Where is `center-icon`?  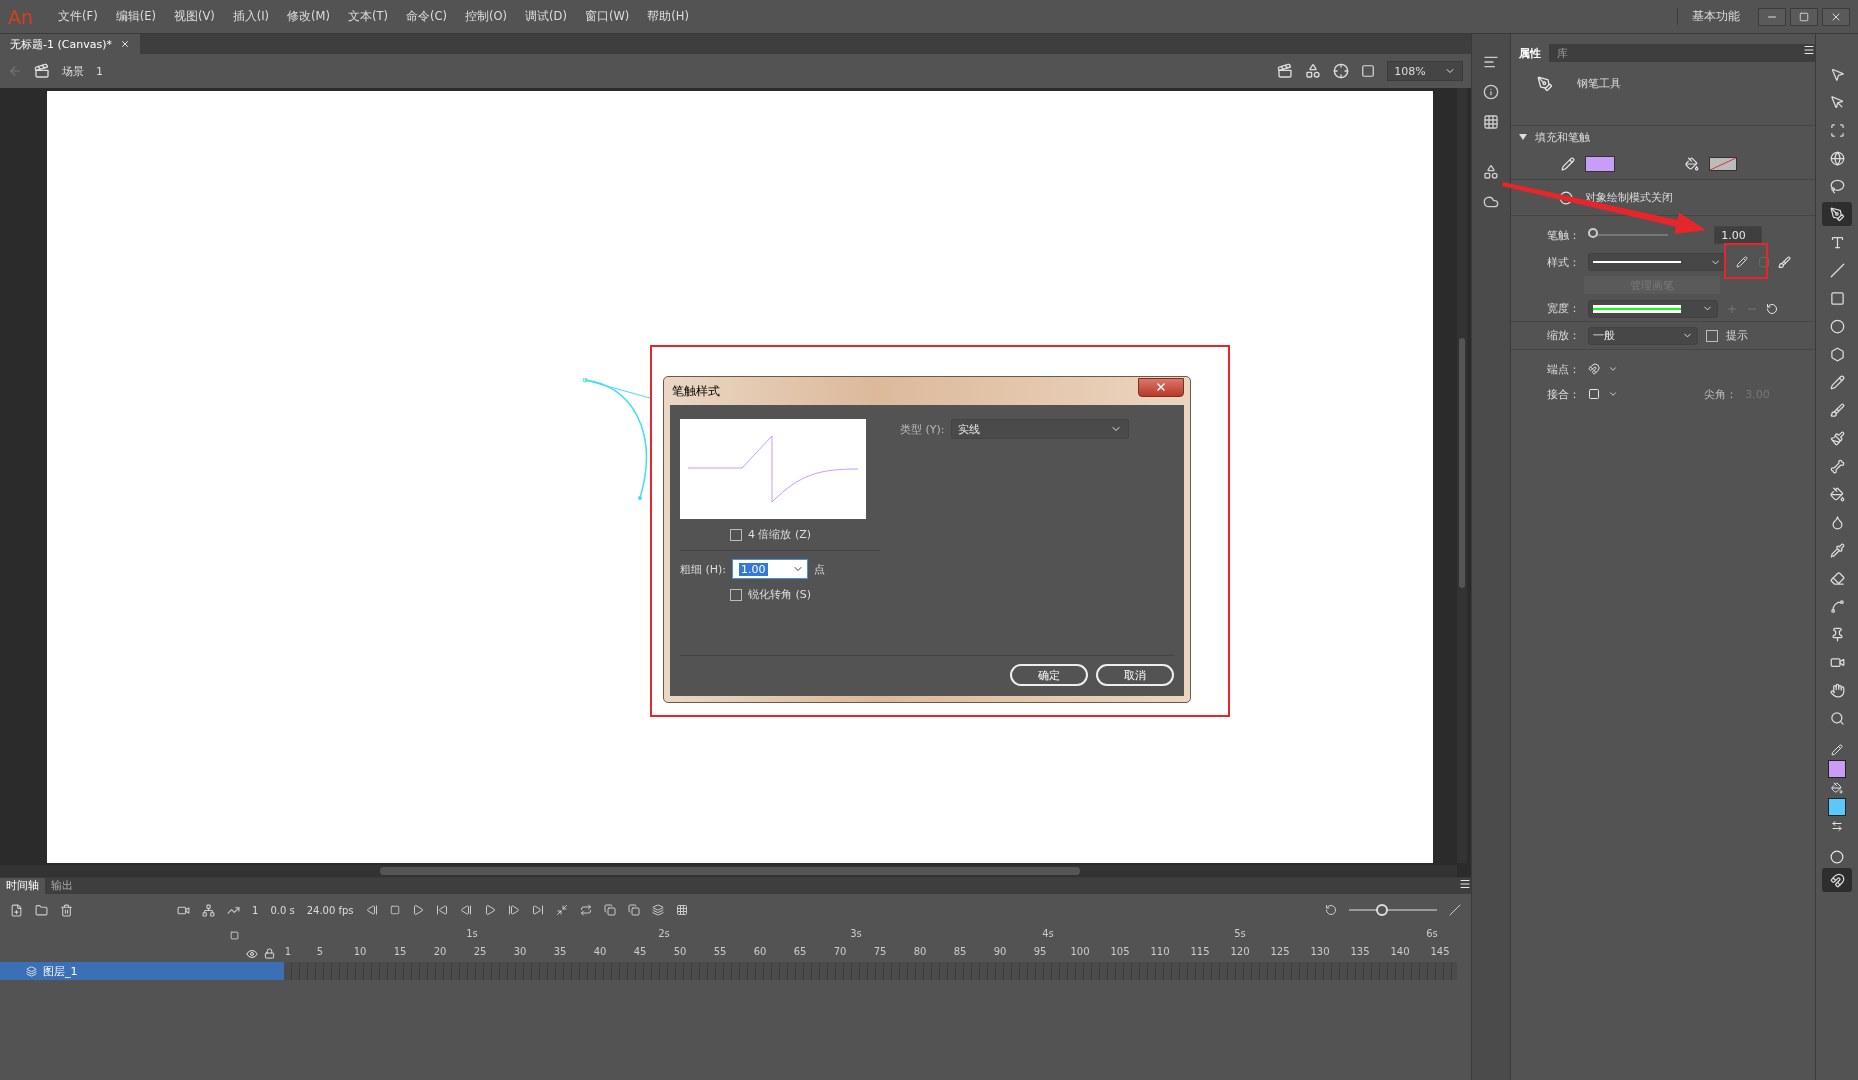 center-icon is located at coordinates (561, 910).